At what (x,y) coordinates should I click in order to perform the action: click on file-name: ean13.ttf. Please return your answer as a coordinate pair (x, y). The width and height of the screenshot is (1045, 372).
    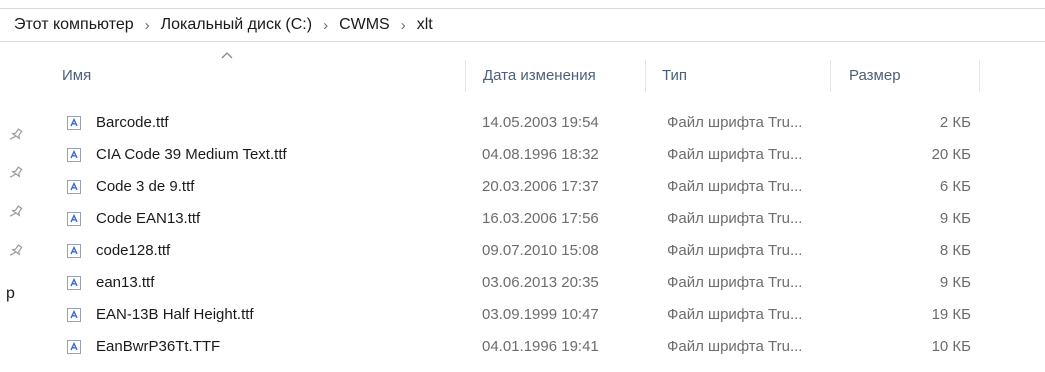
    Looking at the image, I should click on (125, 282).